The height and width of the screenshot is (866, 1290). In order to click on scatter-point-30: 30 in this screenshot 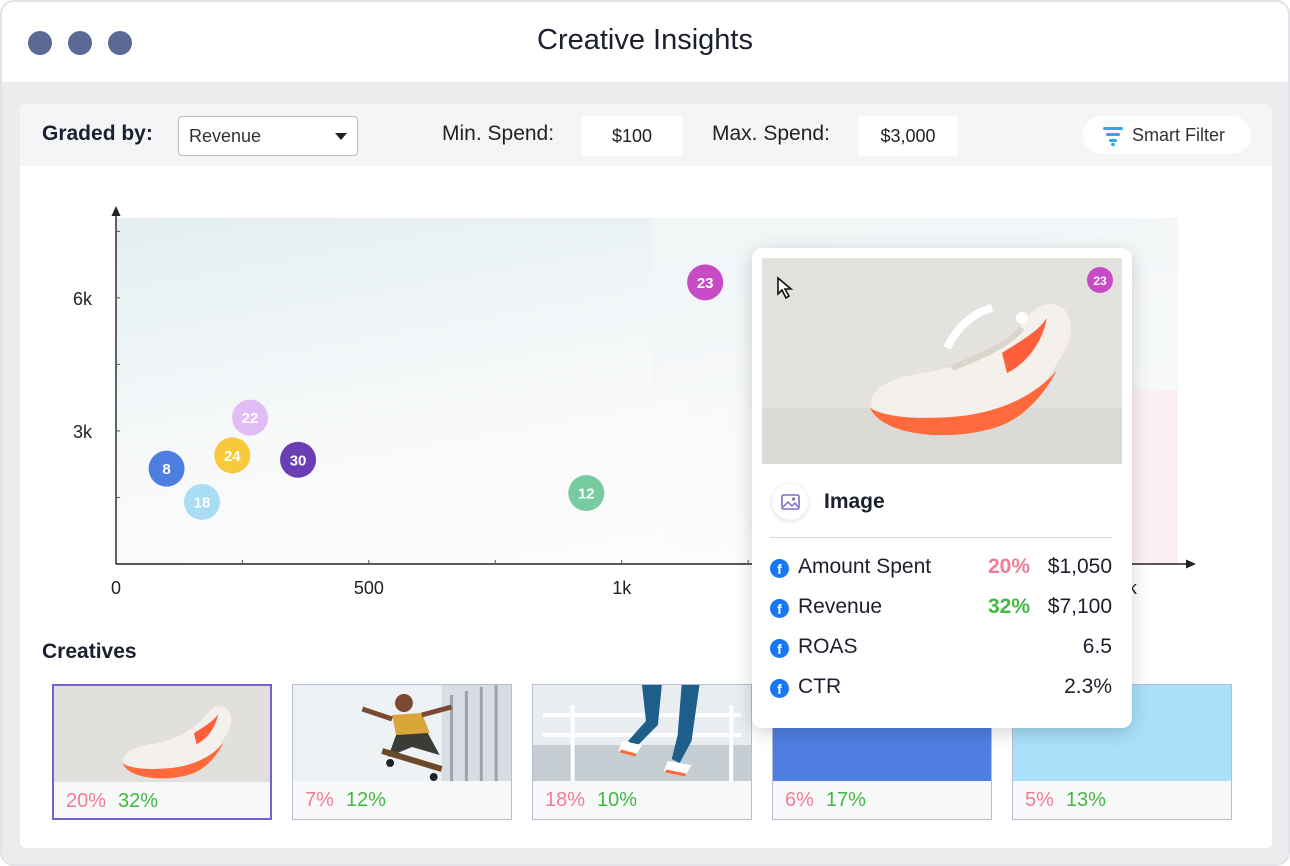, I will do `click(298, 459)`.